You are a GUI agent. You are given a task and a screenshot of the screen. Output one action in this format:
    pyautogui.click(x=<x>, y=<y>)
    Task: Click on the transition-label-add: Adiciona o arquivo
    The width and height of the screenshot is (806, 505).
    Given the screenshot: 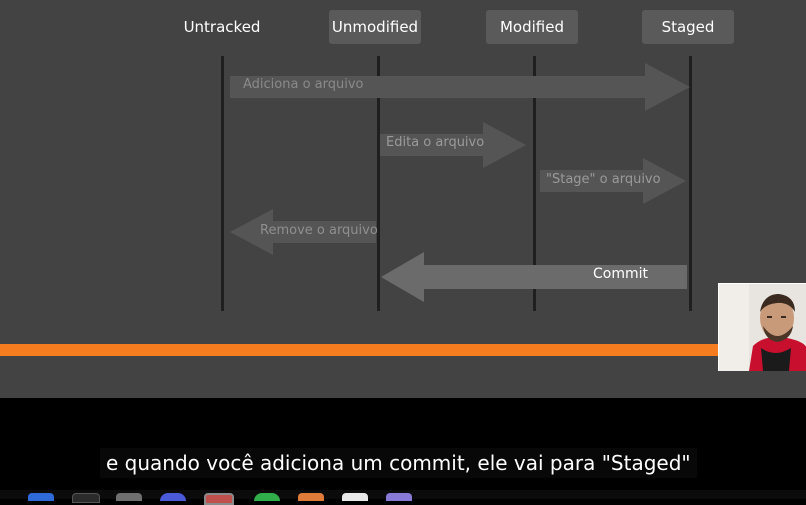 What is the action you would take?
    pyautogui.click(x=303, y=84)
    